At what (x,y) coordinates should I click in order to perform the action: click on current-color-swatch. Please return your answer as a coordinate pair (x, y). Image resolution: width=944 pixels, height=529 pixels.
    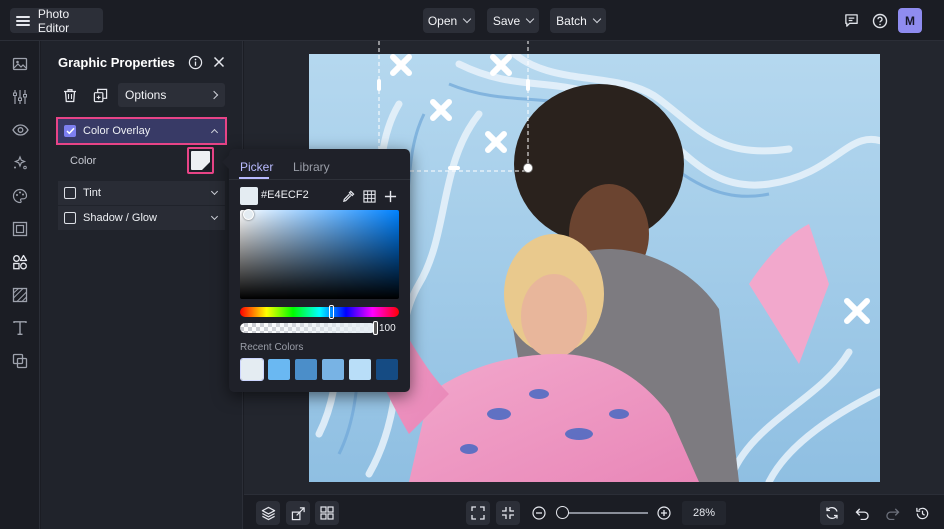
    Looking at the image, I should click on (249, 196).